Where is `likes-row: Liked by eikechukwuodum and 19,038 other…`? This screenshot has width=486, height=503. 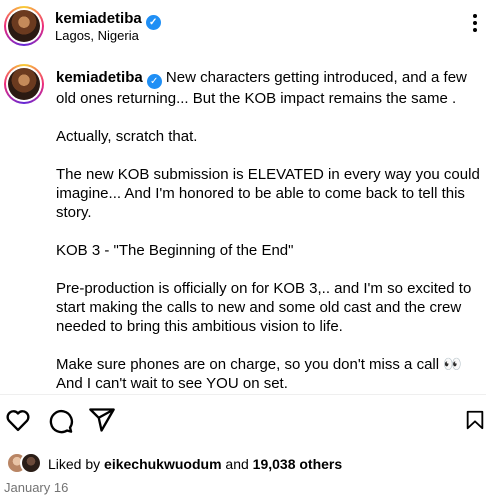 likes-row: Liked by eikechukwuodum and 19,038 other… is located at coordinates (246, 464).